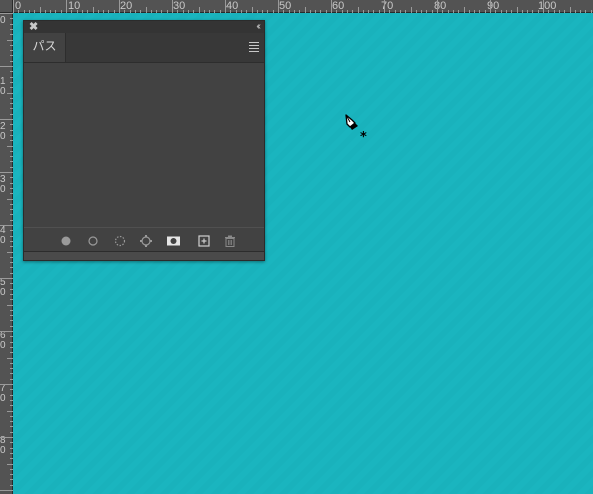  Describe the element at coordinates (144, 145) in the screenshot. I see `paths-list` at that location.